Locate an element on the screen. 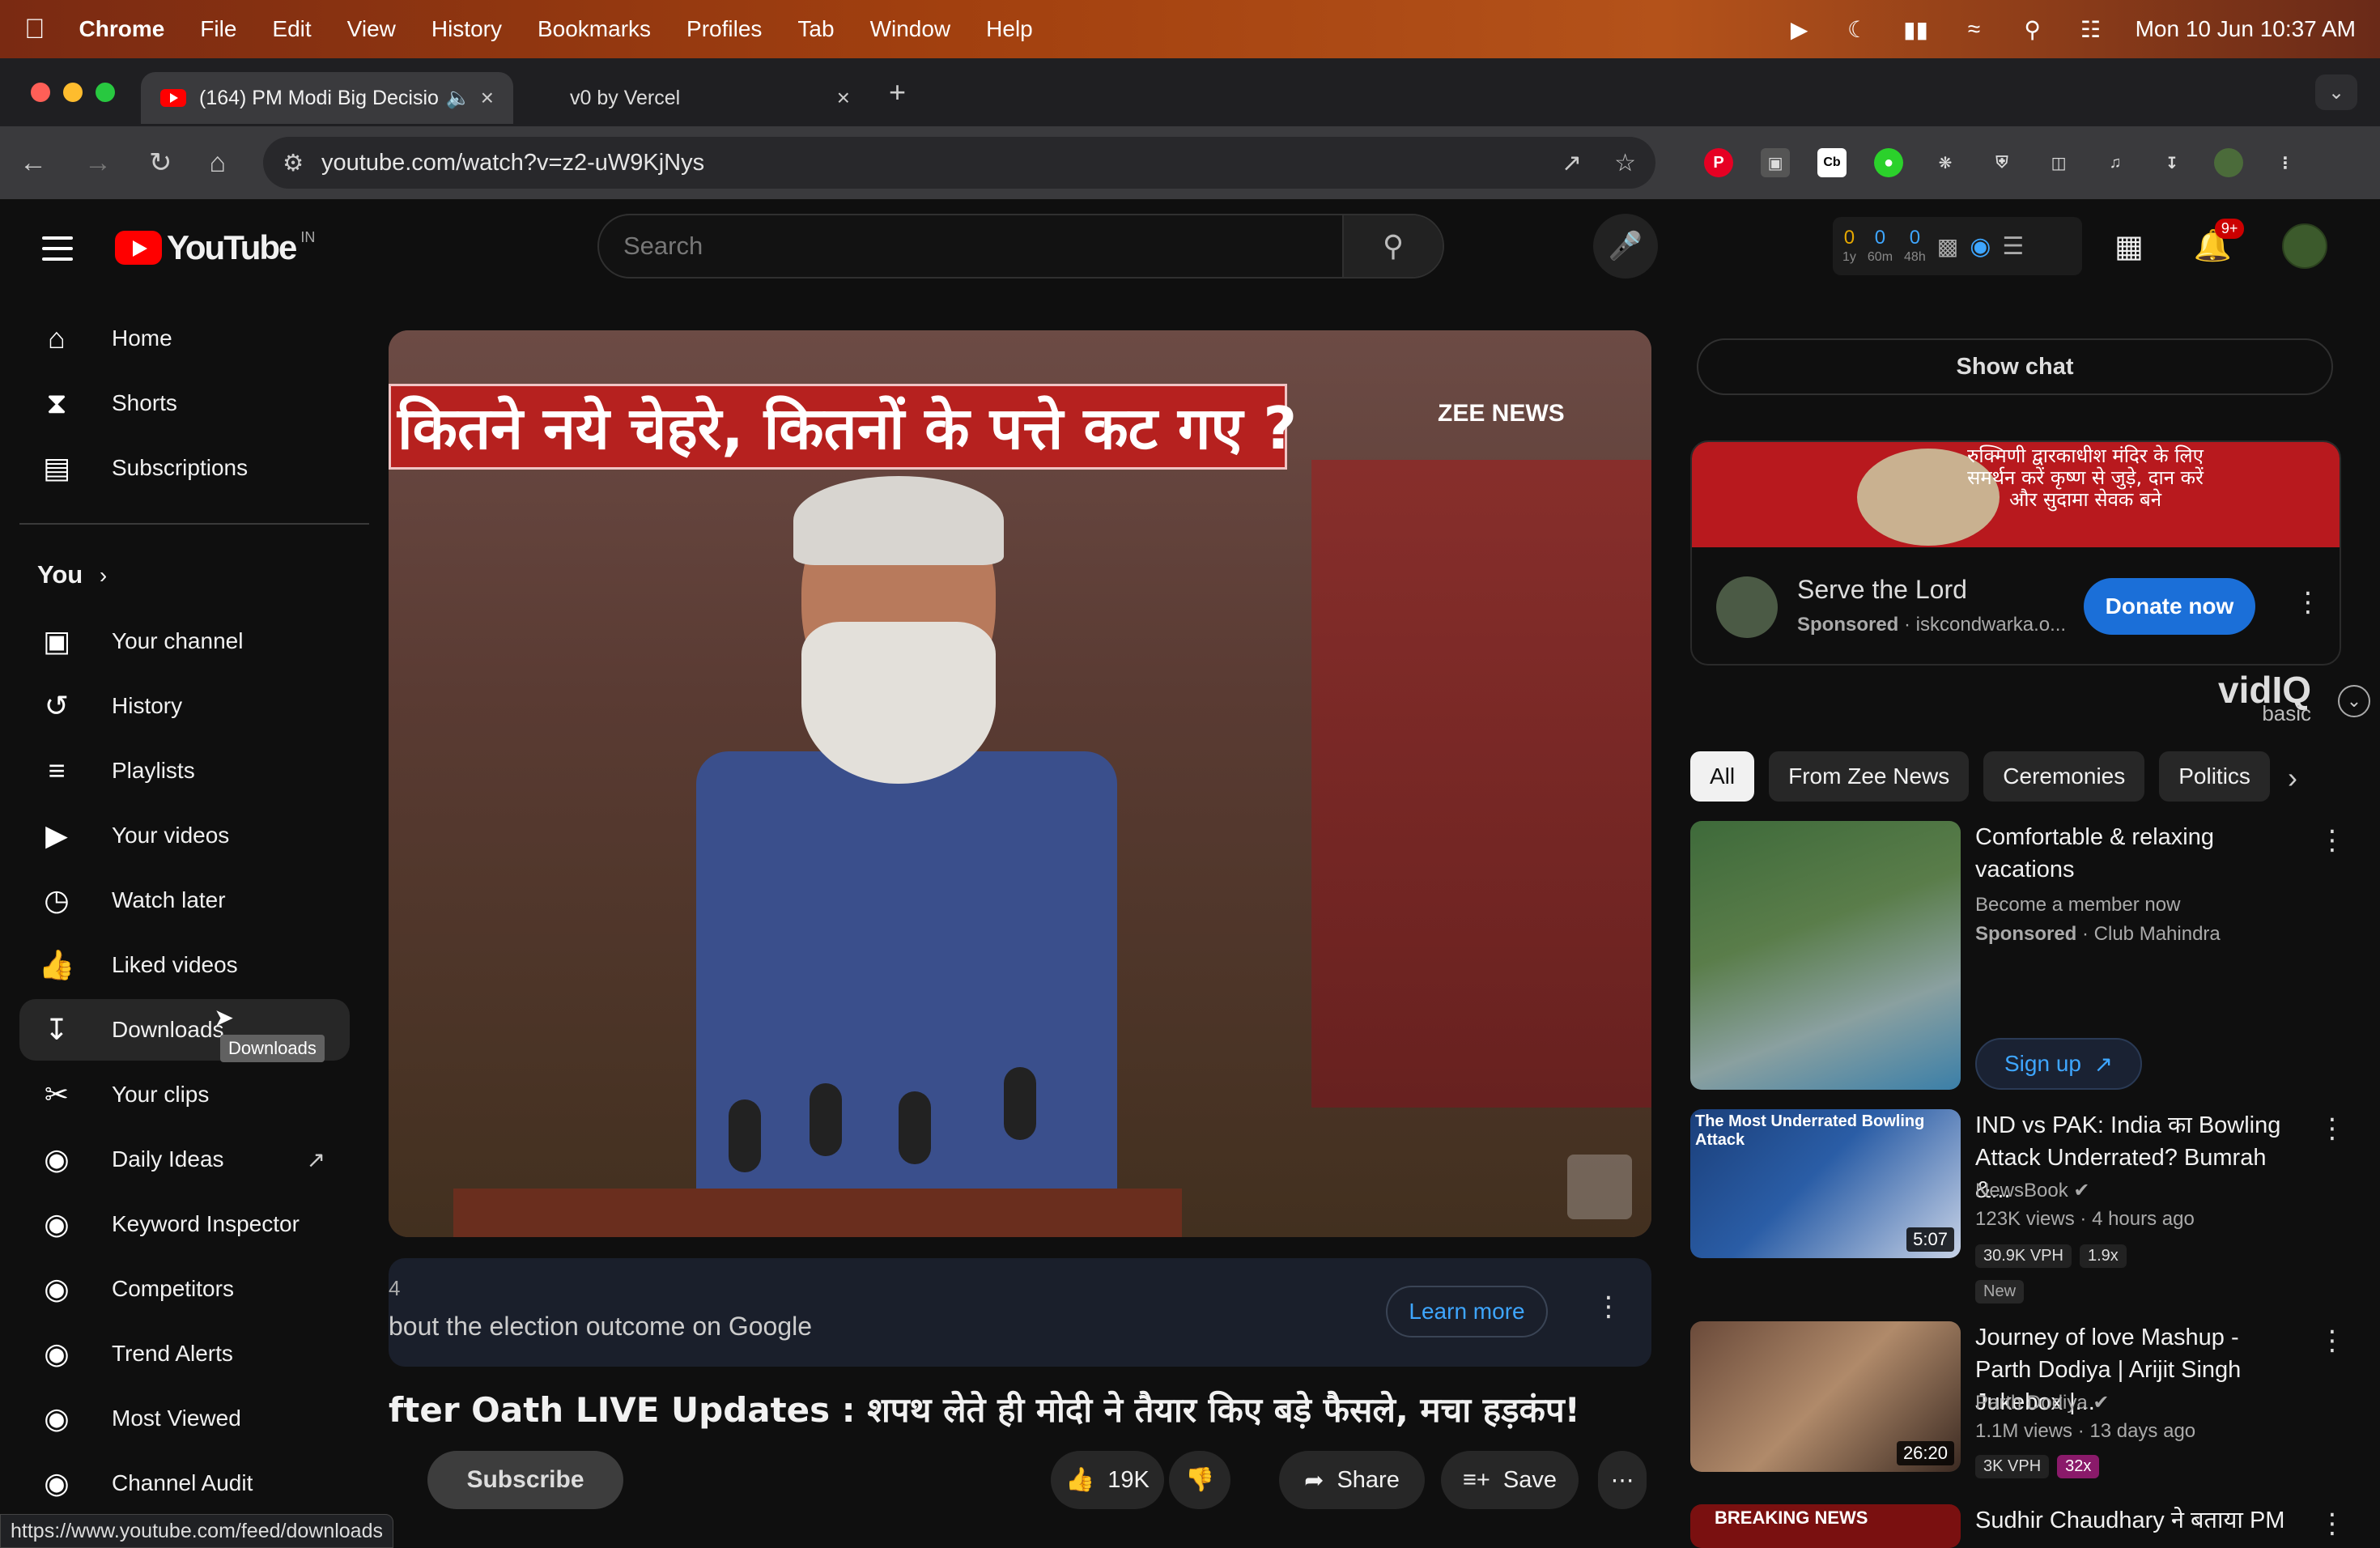 This screenshot has width=2380, height=1548. video-thumbnail: BREAKING NEWS is located at coordinates (1825, 1526).